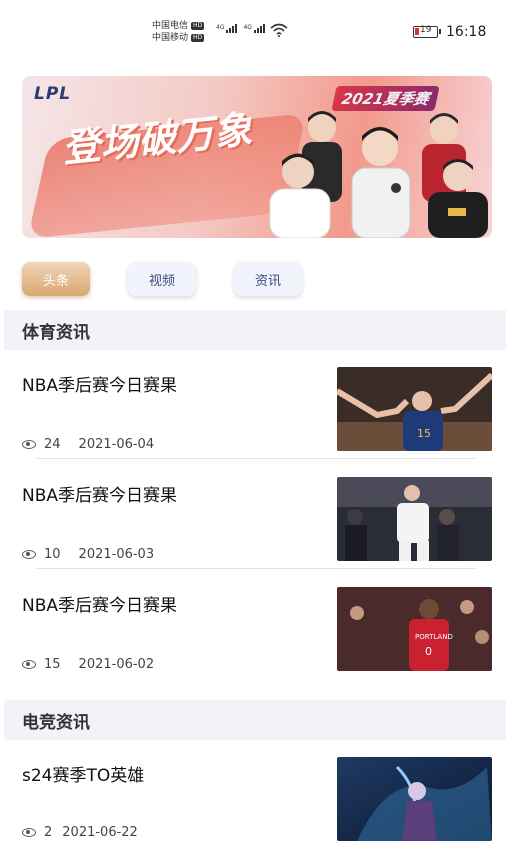  I want to click on news-title: s24赛季TO英雄, so click(83, 776).